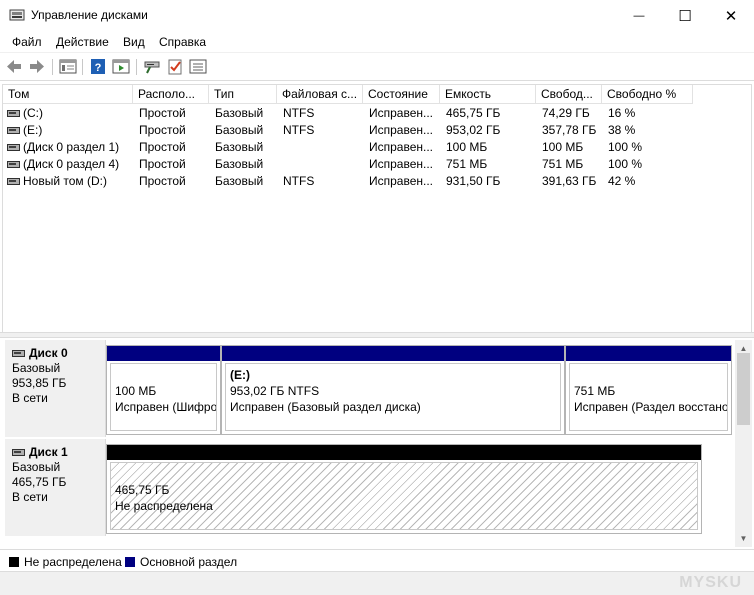 Image resolution: width=754 pixels, height=595 pixels. I want to click on table-cell: 391,63 ГБ, so click(569, 181).